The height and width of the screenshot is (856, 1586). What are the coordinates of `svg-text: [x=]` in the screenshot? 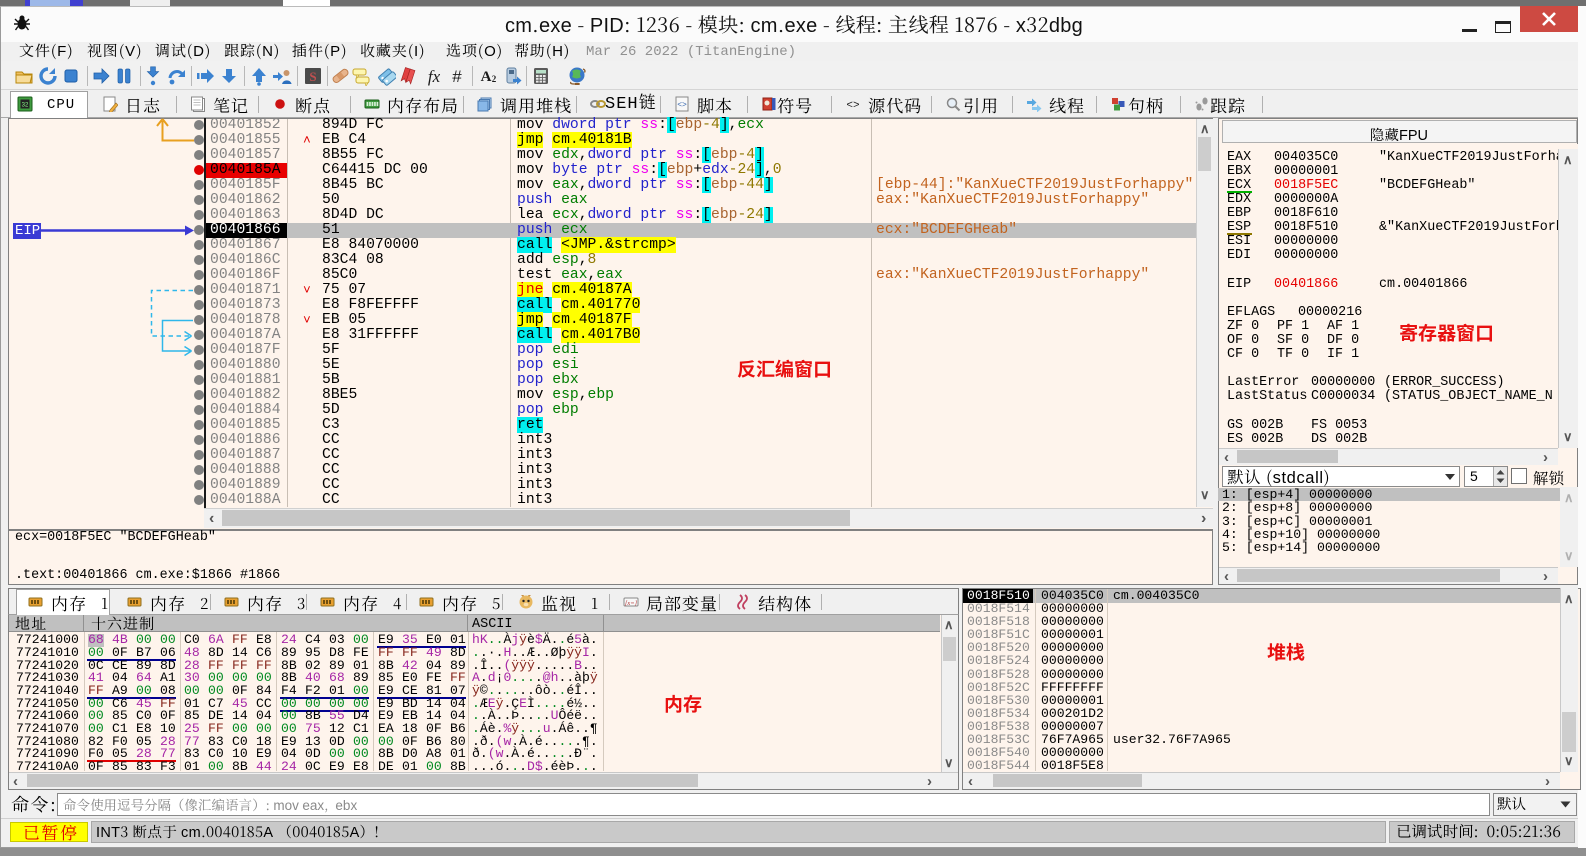 It's located at (631, 603).